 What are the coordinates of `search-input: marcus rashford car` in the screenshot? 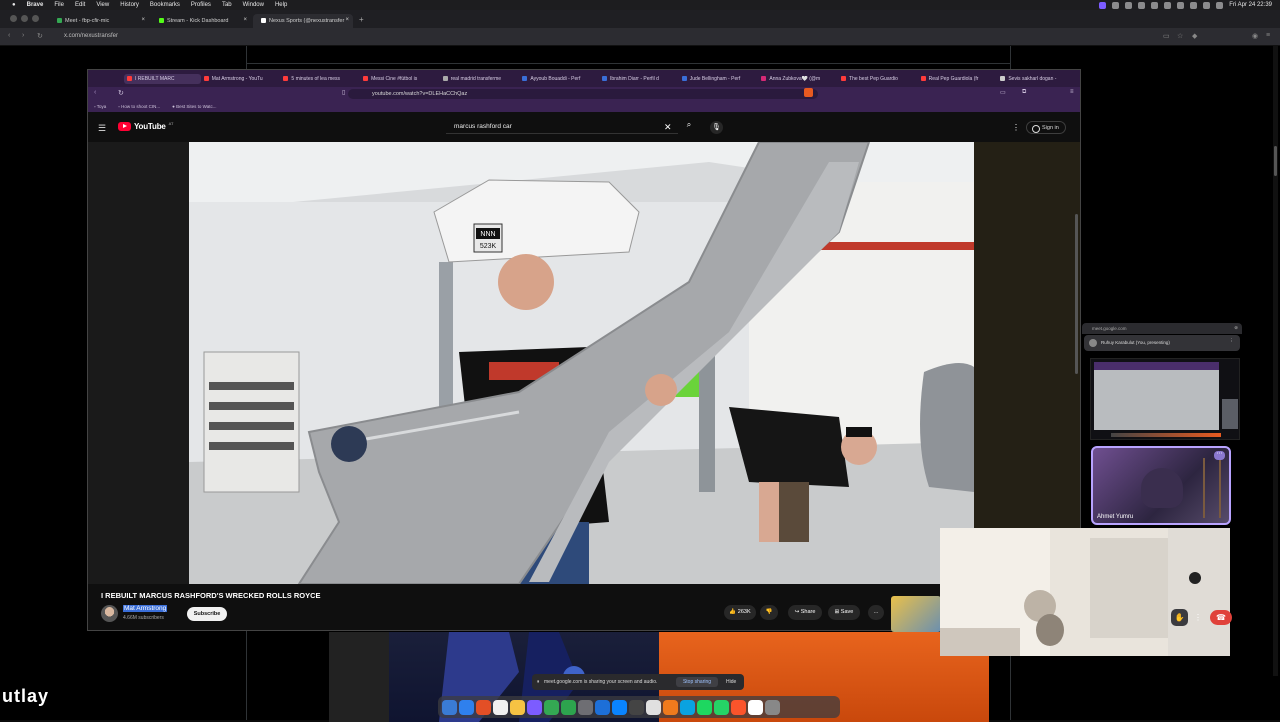 It's located at (562, 127).